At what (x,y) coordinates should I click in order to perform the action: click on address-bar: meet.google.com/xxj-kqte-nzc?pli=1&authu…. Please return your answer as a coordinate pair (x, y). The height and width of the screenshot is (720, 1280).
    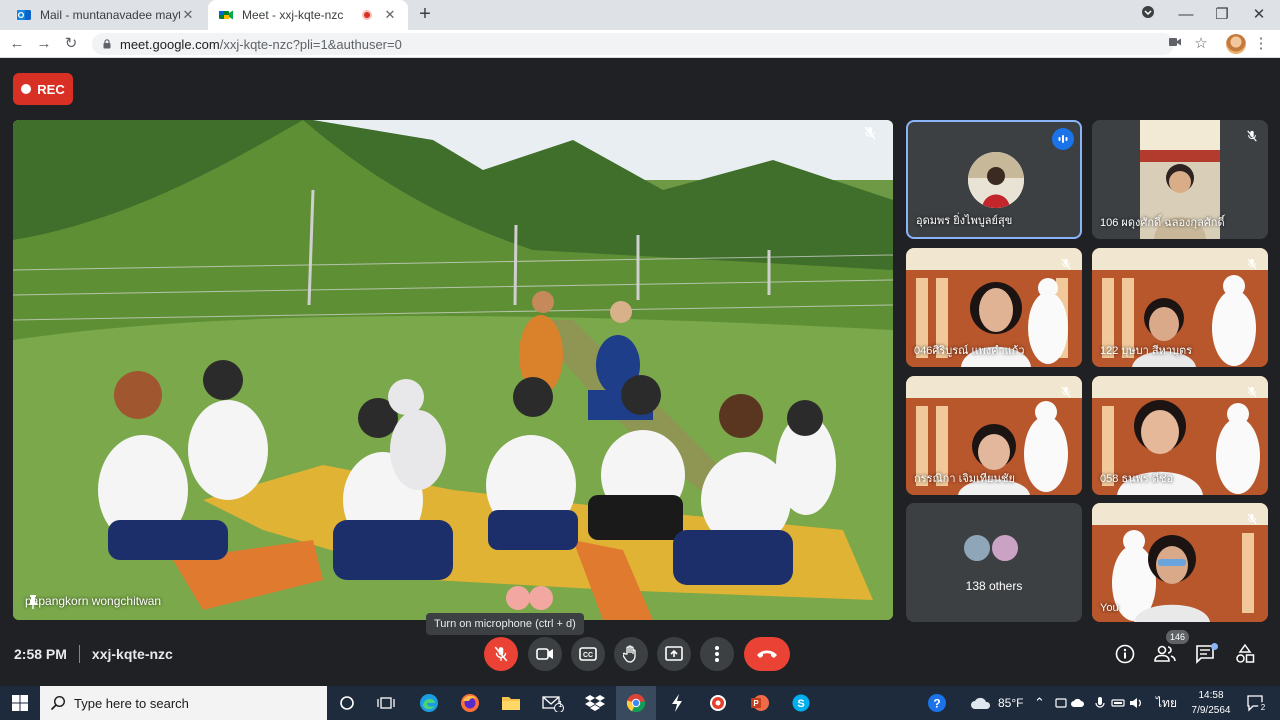
    Looking at the image, I should click on (633, 44).